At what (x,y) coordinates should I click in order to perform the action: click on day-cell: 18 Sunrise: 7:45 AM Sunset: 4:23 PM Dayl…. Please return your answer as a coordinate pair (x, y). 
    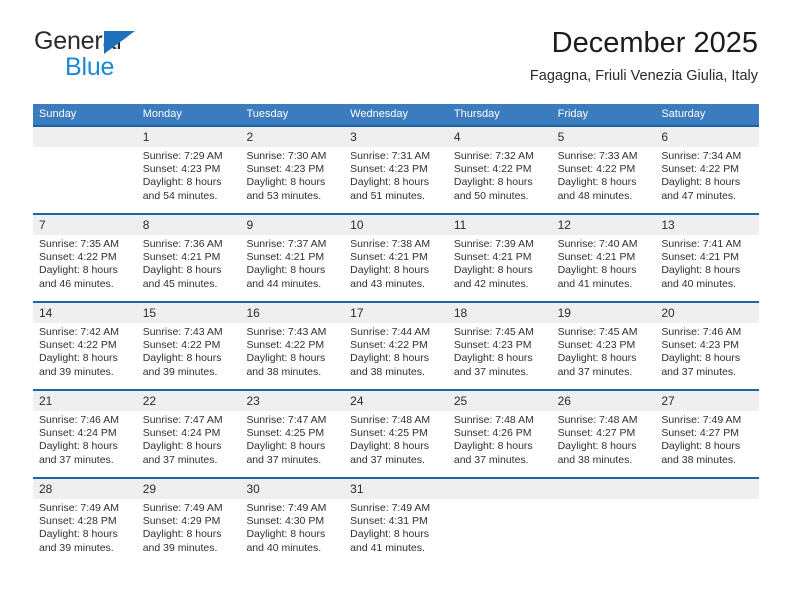
    Looking at the image, I should click on (499, 346).